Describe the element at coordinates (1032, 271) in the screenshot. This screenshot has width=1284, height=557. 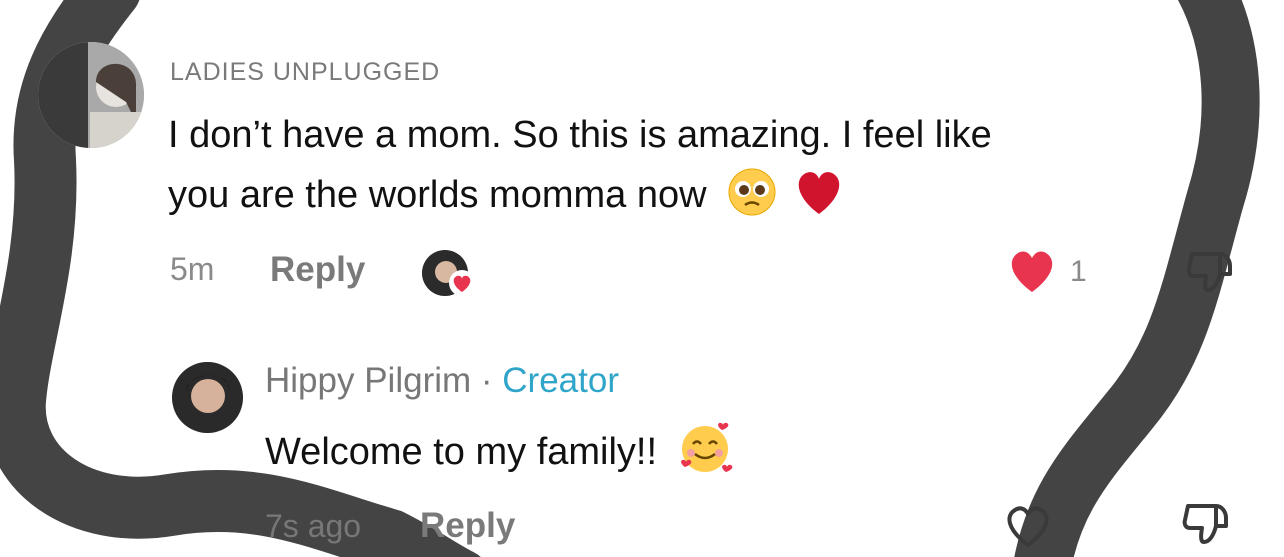
I see `like-heart-filled-icon` at that location.